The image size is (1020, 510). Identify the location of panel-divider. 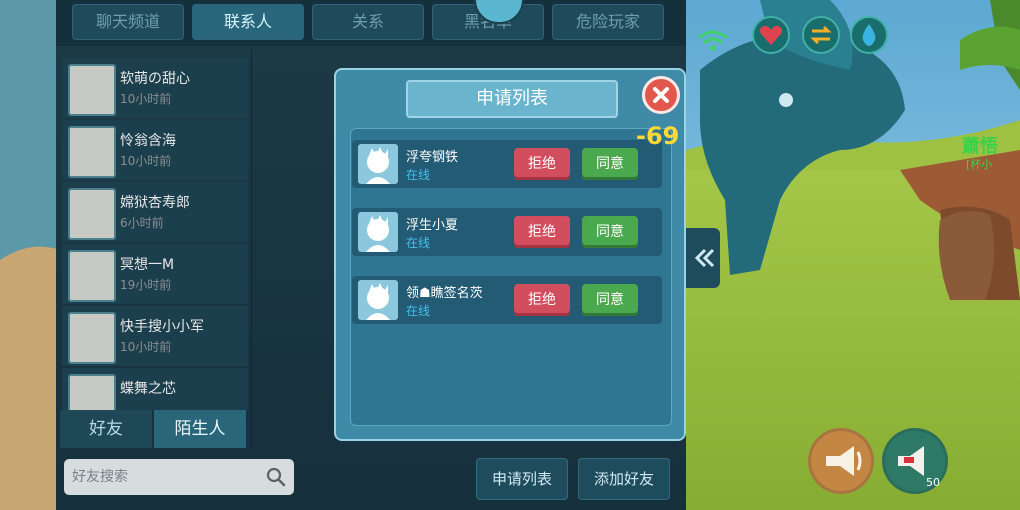
(251, 250).